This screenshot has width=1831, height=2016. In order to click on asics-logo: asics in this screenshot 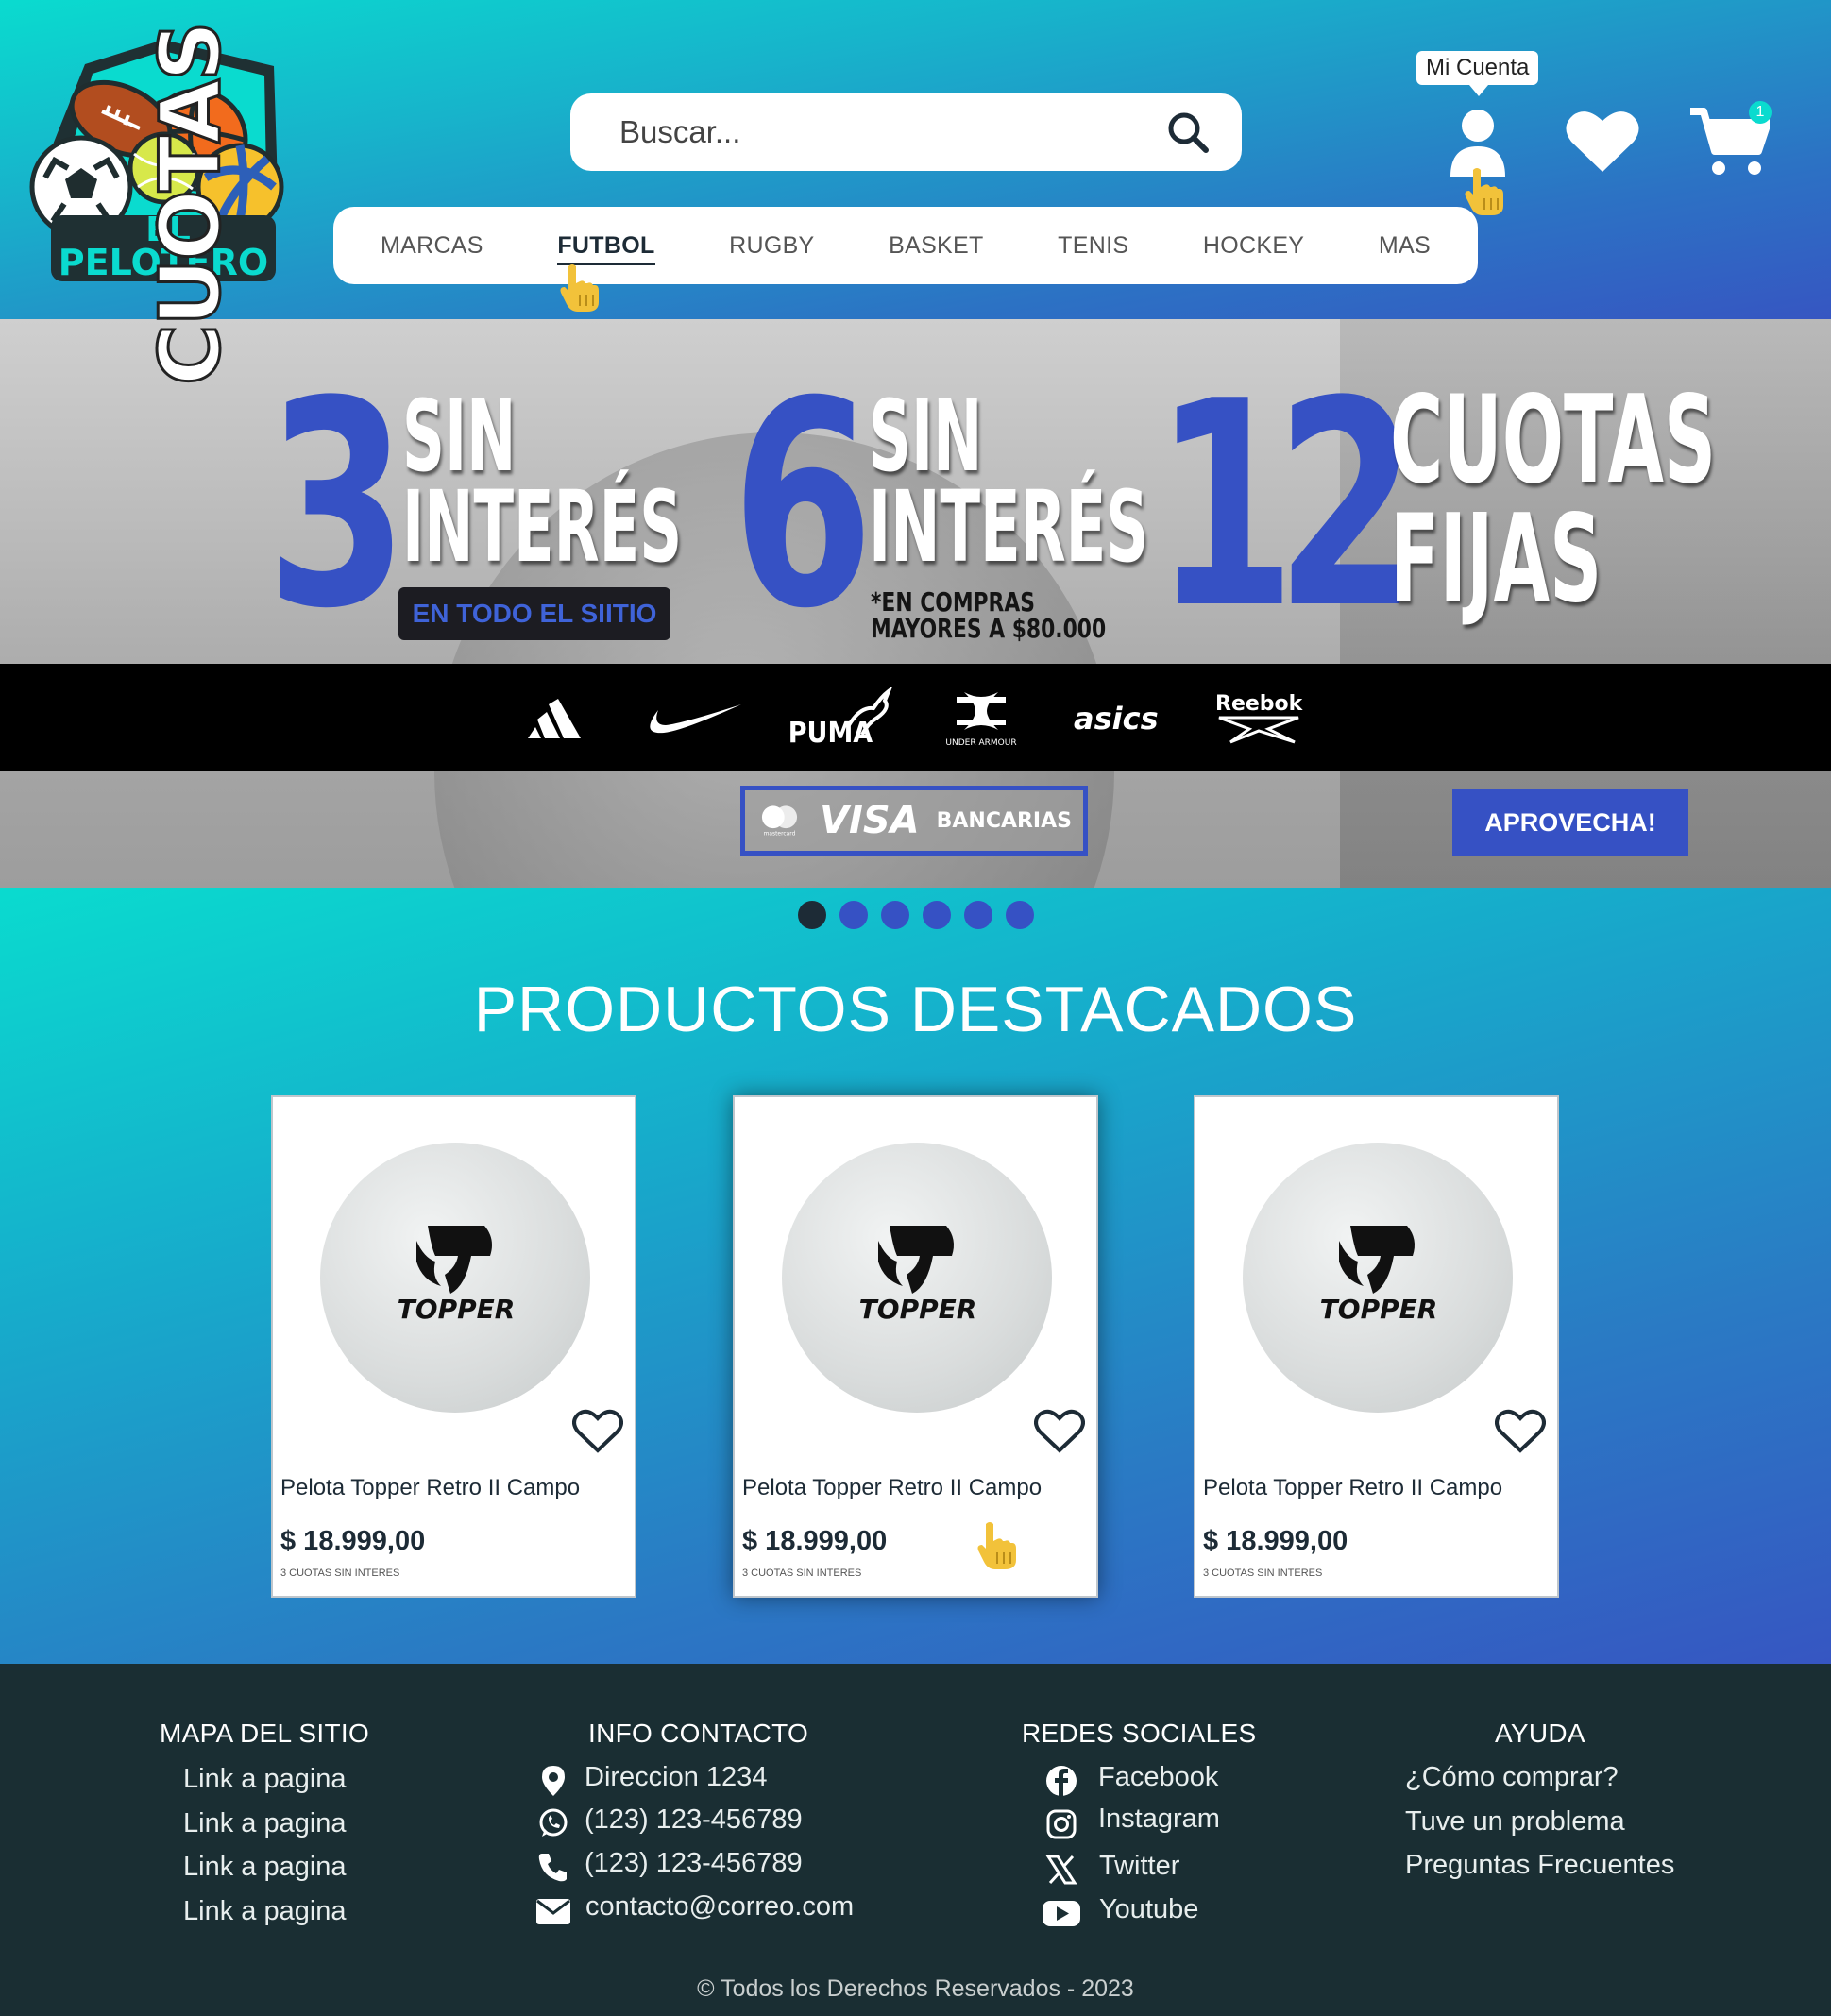, I will do `click(1119, 718)`.